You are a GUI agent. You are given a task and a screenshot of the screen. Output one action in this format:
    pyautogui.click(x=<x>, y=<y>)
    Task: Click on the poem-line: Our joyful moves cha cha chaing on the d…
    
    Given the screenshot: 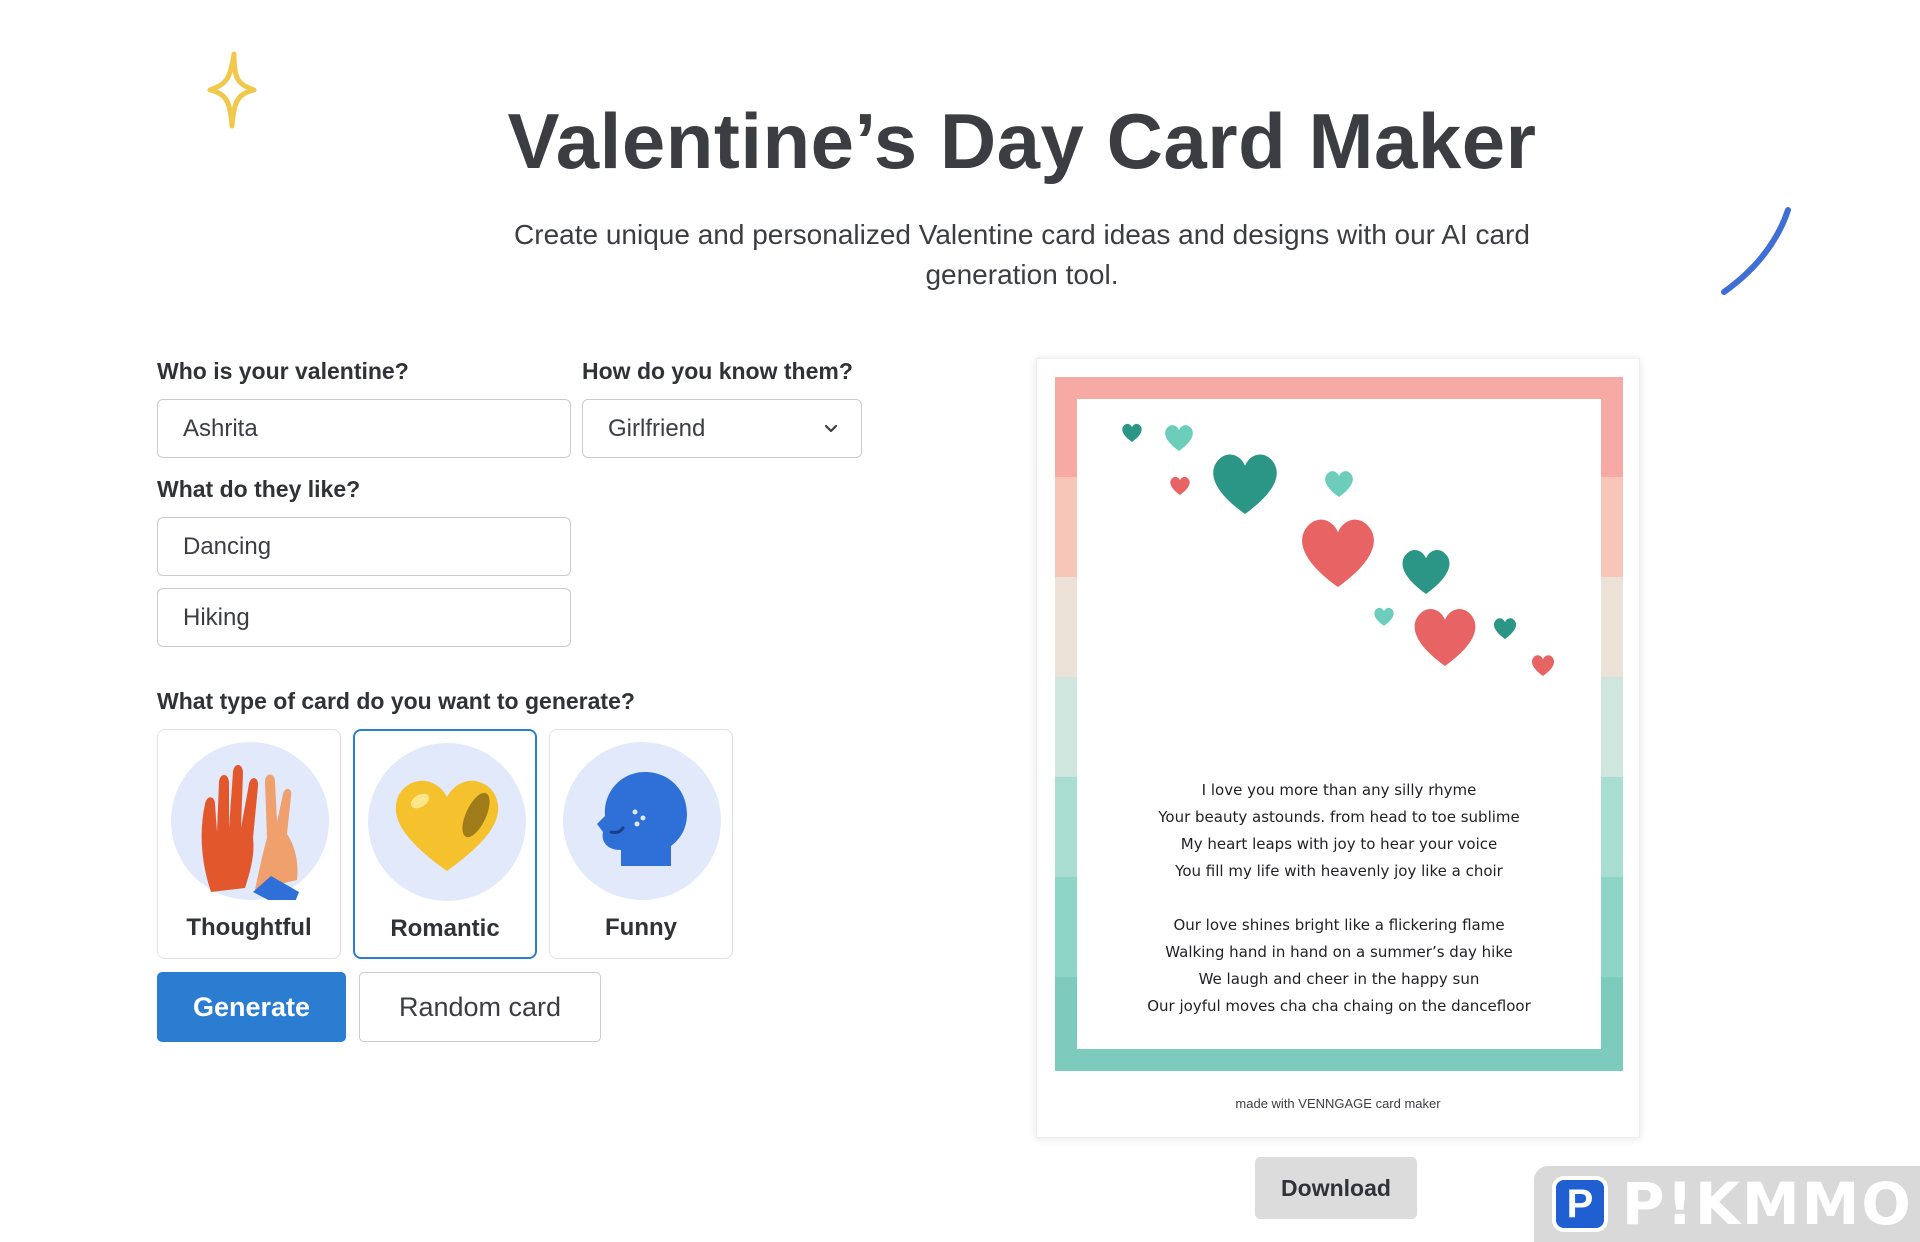 What is the action you would take?
    pyautogui.click(x=1339, y=1006)
    